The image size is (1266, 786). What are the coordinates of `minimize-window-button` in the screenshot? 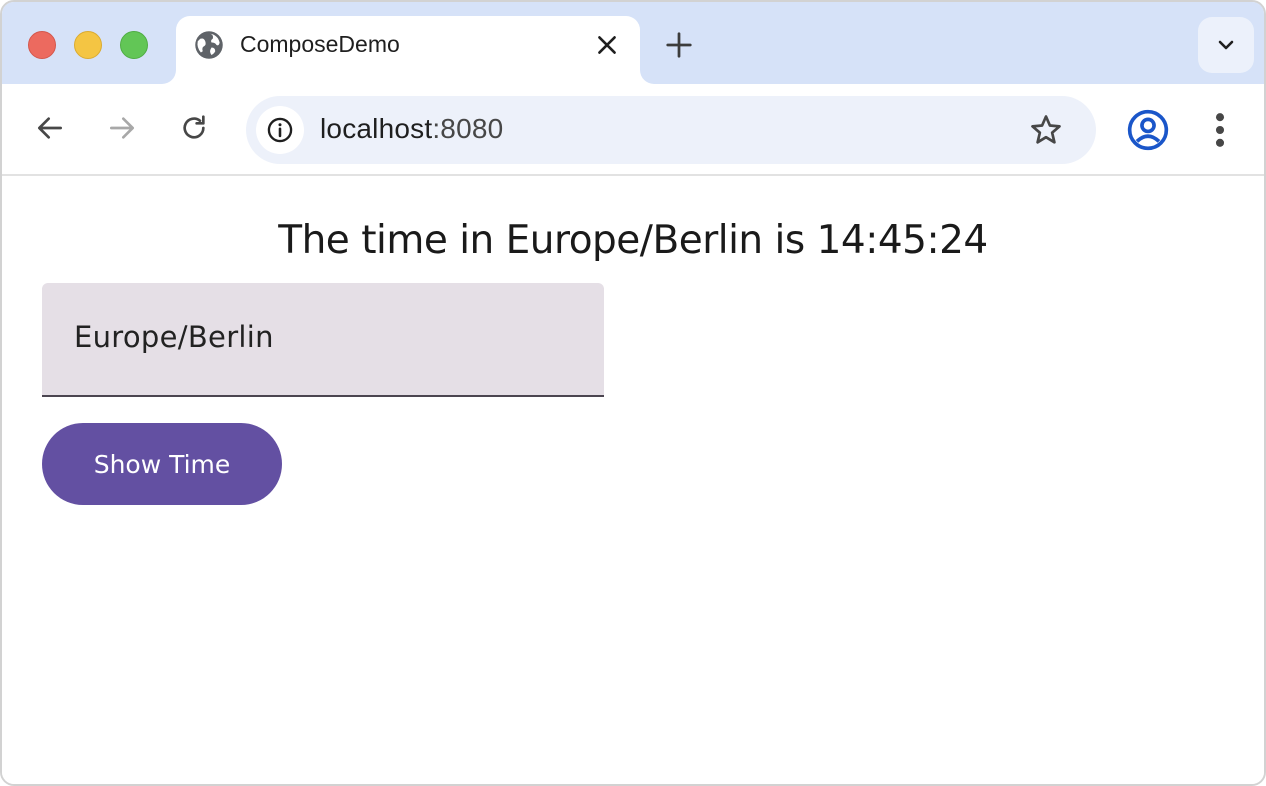 It's located at (88, 45).